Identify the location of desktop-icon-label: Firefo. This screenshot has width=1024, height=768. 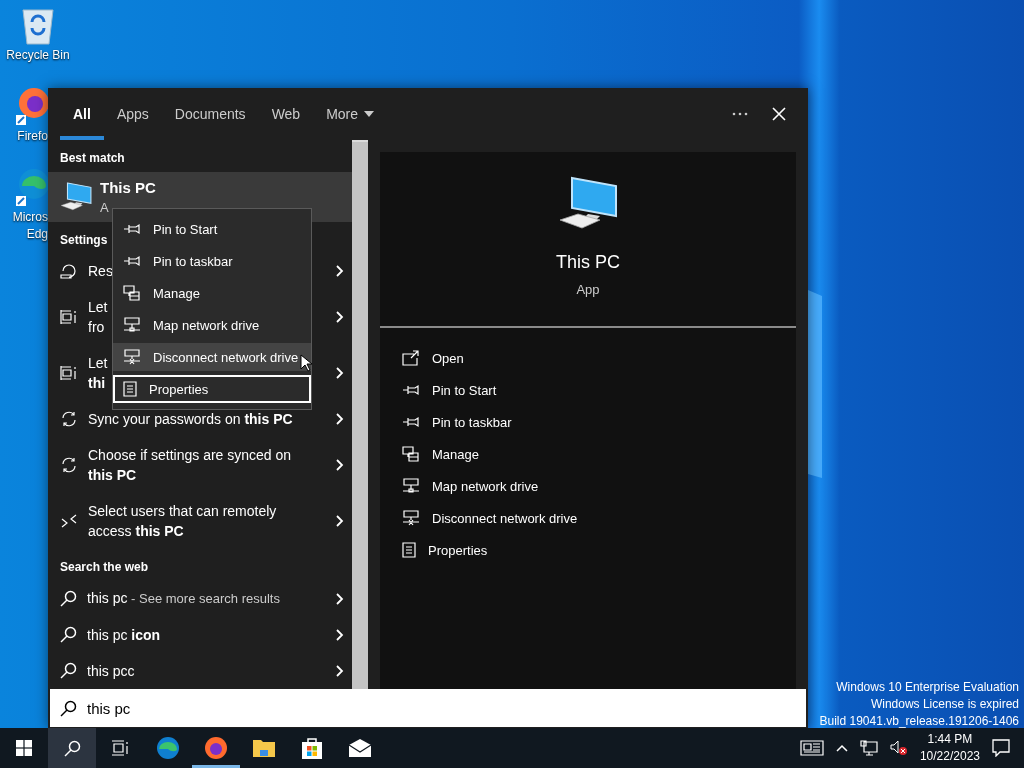
(32, 136).